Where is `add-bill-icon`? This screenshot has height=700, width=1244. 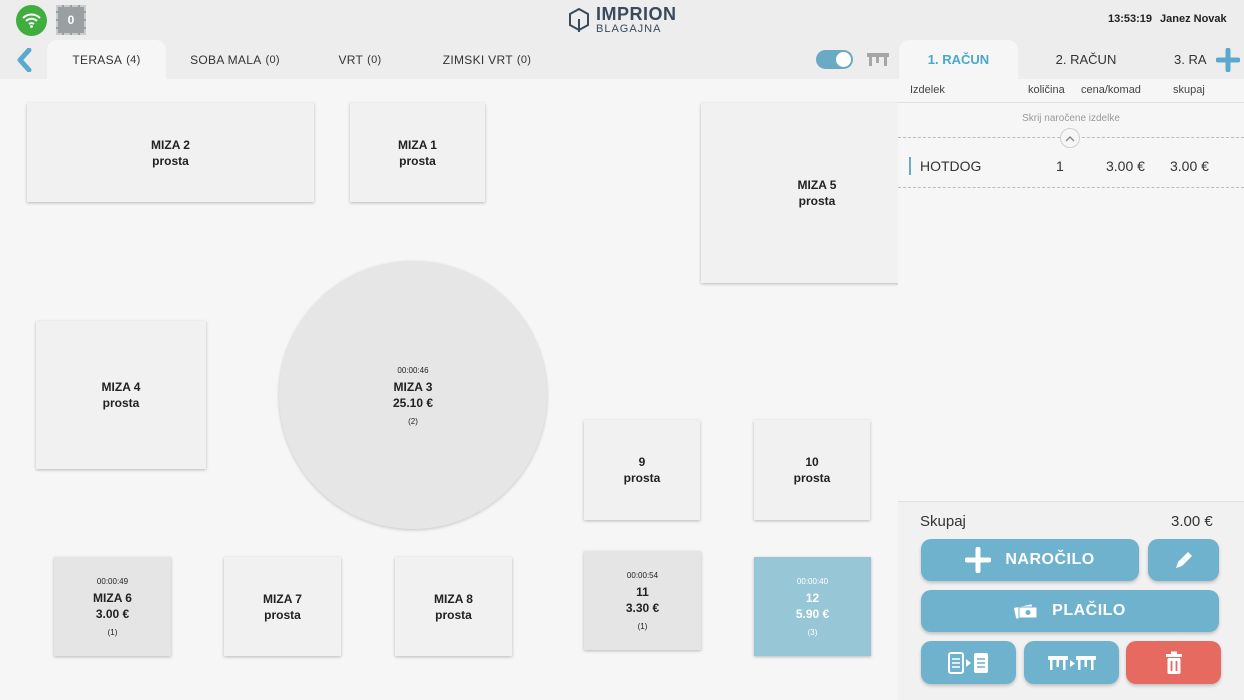
add-bill-icon is located at coordinates (1228, 60).